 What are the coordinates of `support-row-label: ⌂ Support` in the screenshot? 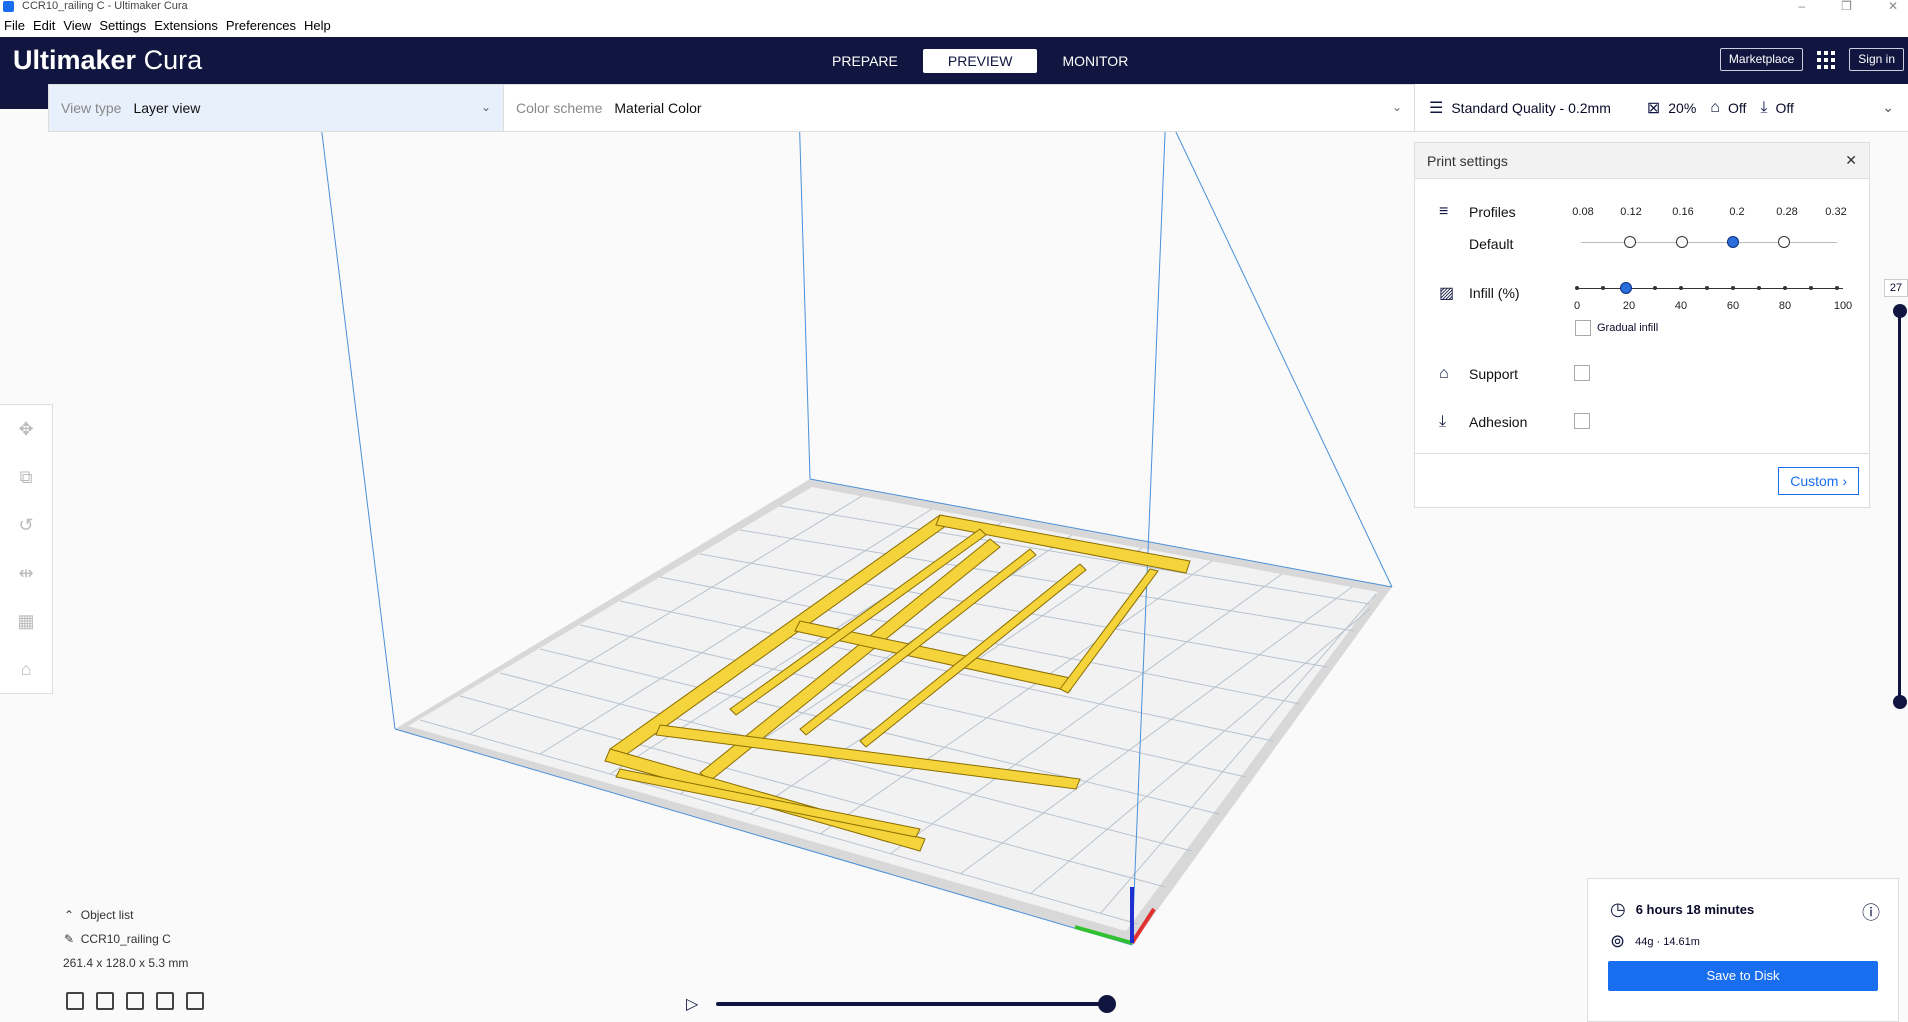 It's located at (1478, 374).